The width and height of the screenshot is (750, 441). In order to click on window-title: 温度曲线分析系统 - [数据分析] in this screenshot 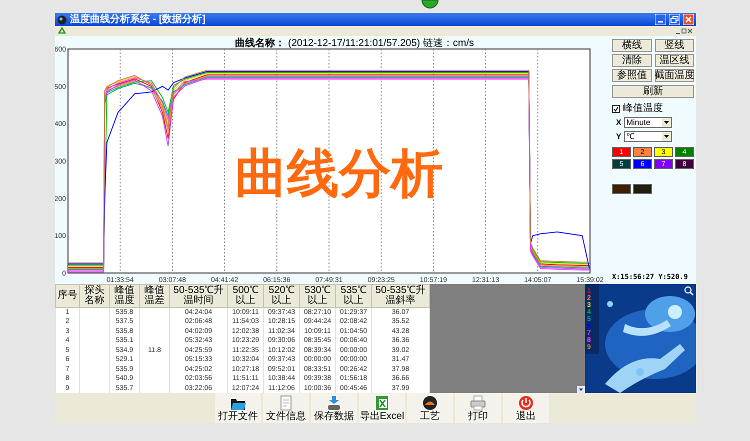, I will do `click(138, 19)`.